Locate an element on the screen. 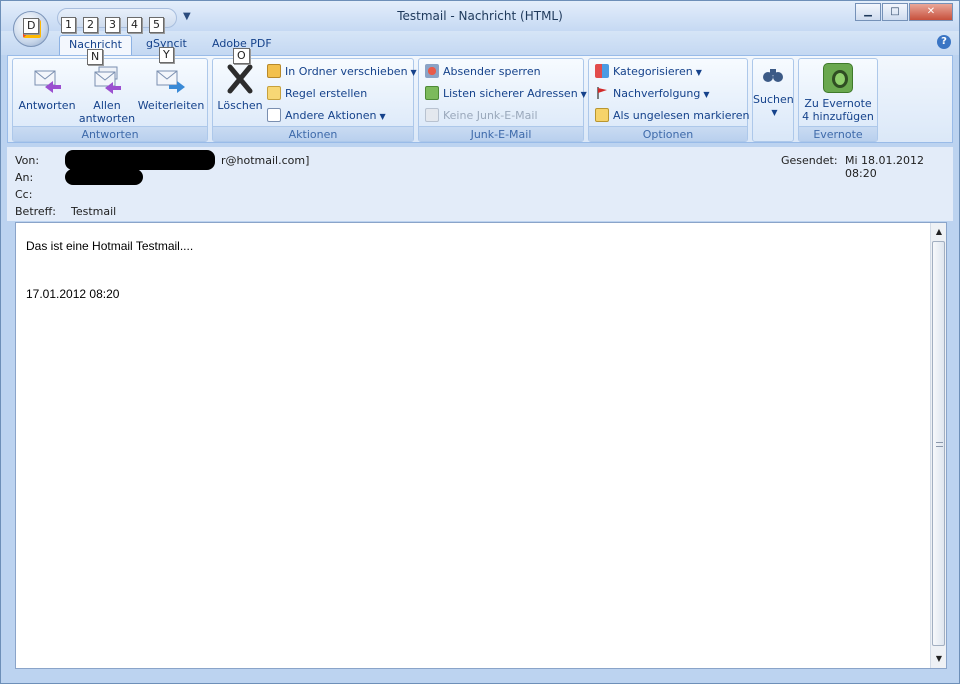 The height and width of the screenshot is (684, 960). unread-envelope-icon is located at coordinates (602, 115).